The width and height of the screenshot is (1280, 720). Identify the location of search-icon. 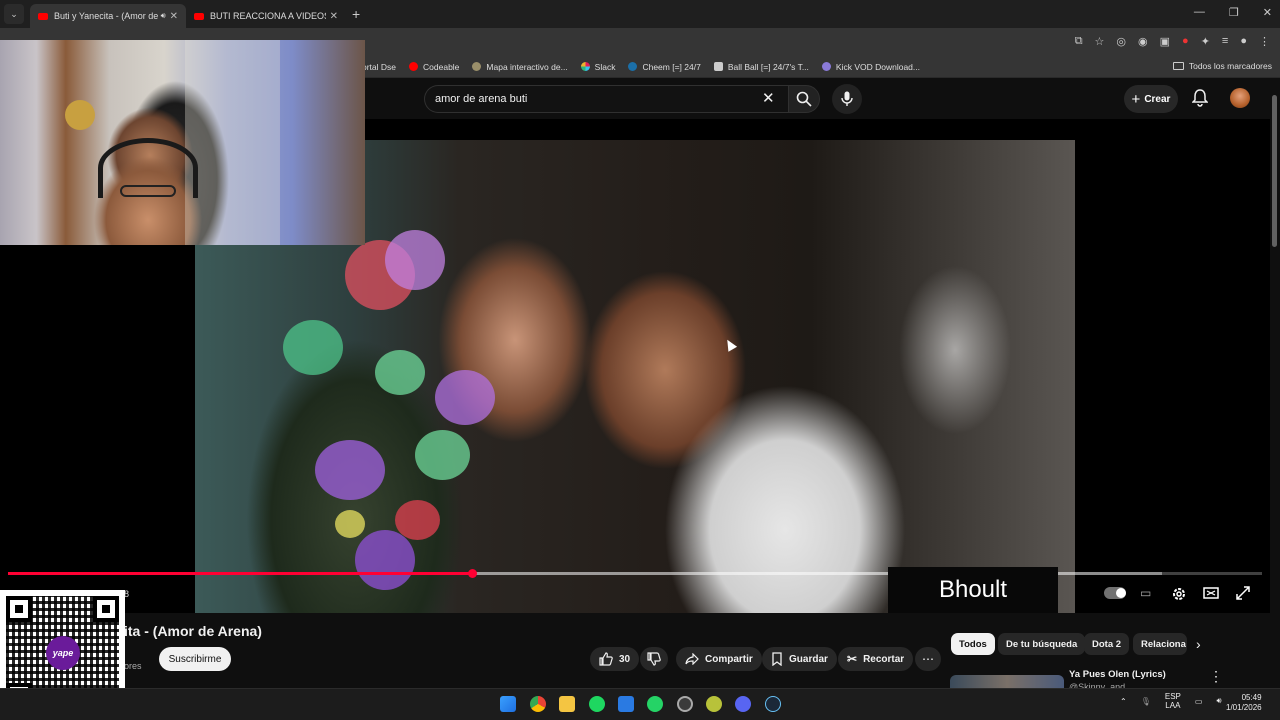
(804, 99).